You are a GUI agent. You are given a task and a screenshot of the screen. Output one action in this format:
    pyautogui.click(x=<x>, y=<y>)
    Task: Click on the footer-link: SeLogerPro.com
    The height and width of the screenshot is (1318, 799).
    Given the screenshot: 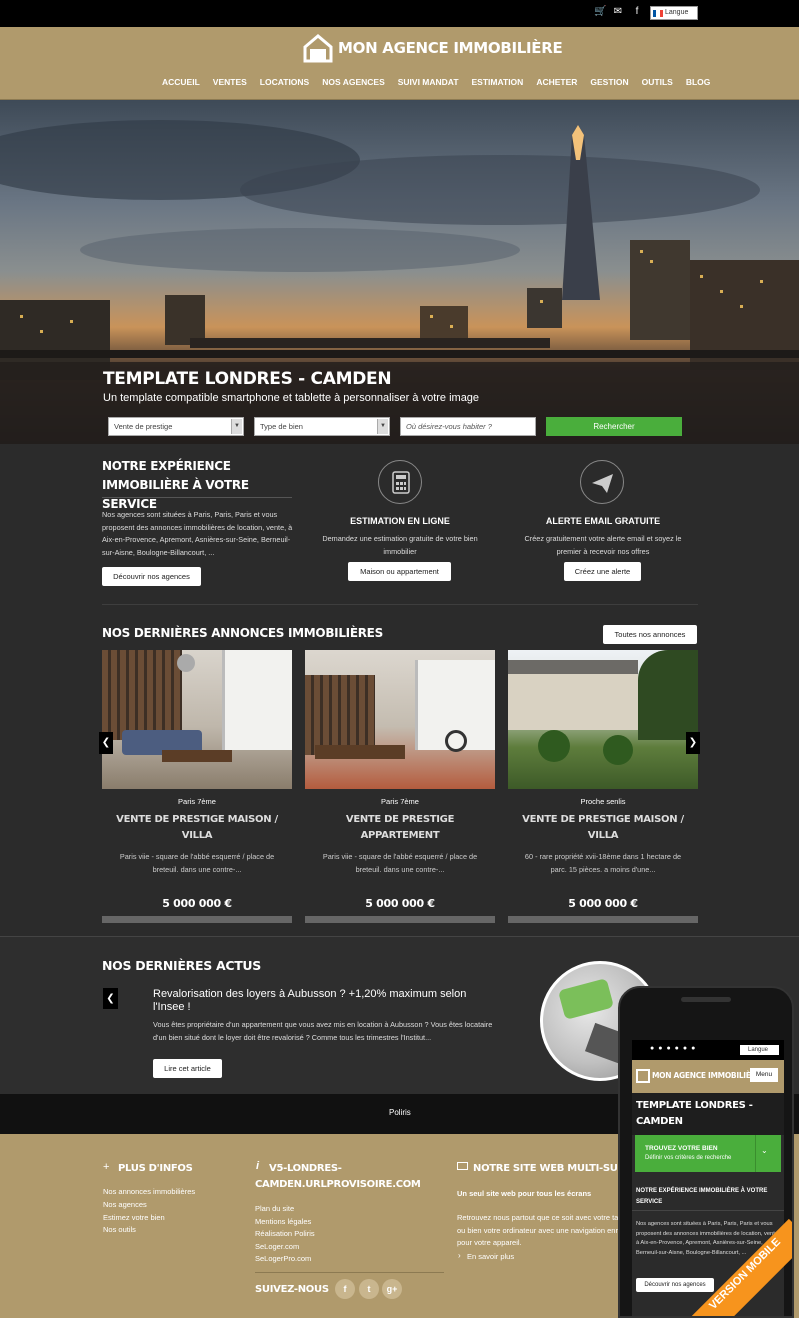 What is the action you would take?
    pyautogui.click(x=283, y=1259)
    